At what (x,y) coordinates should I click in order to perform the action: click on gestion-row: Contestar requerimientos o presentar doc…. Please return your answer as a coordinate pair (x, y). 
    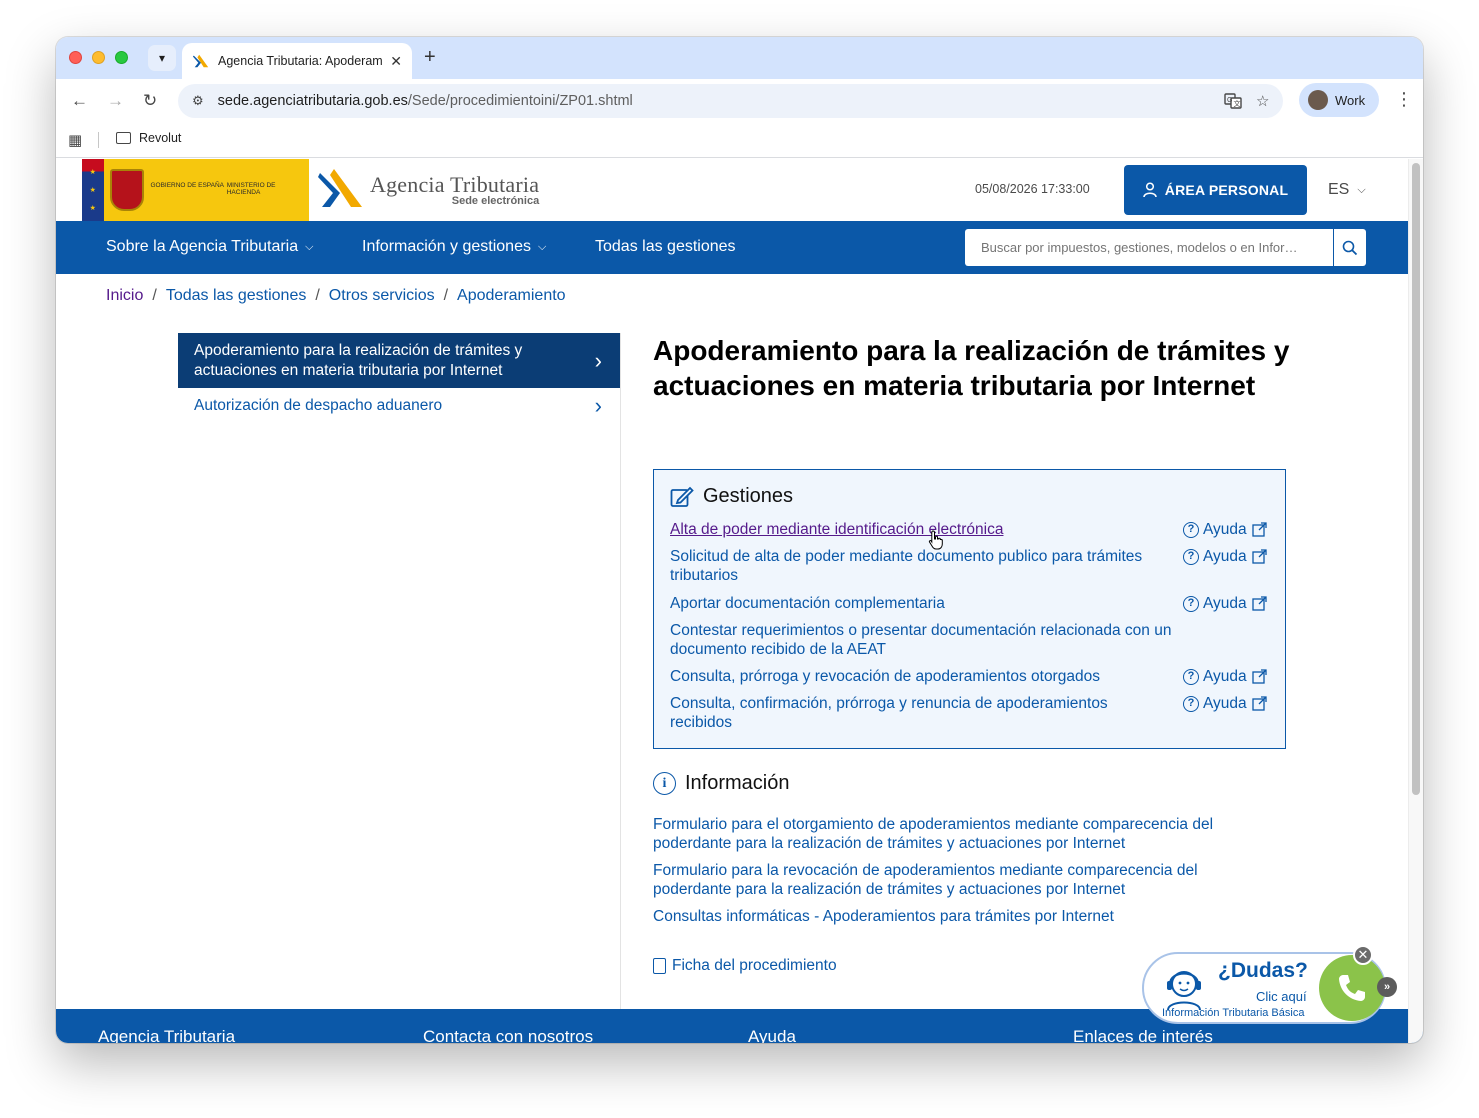
    Looking at the image, I should click on (970, 640).